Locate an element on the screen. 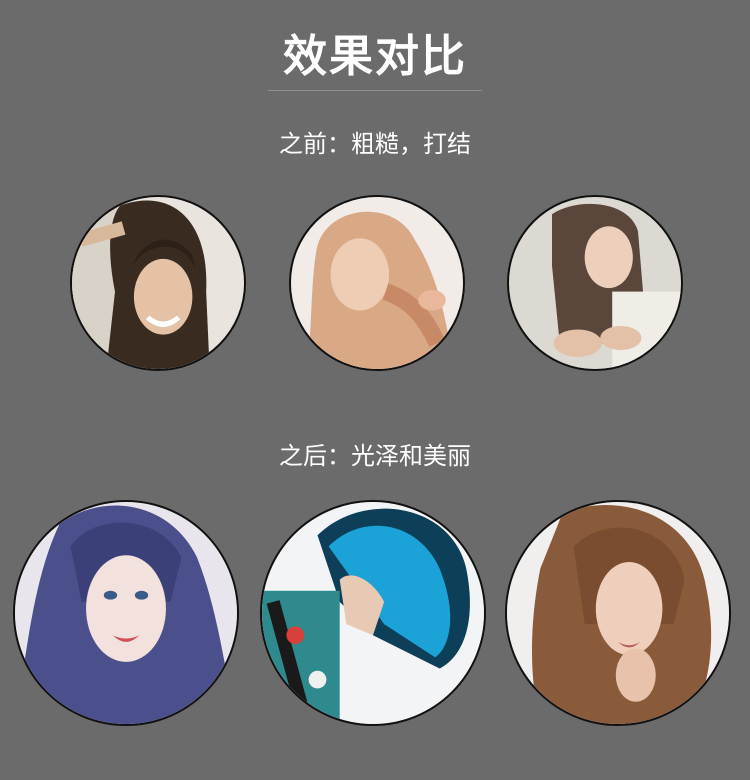 This screenshot has height=780, width=750. title-divider is located at coordinates (375, 90).